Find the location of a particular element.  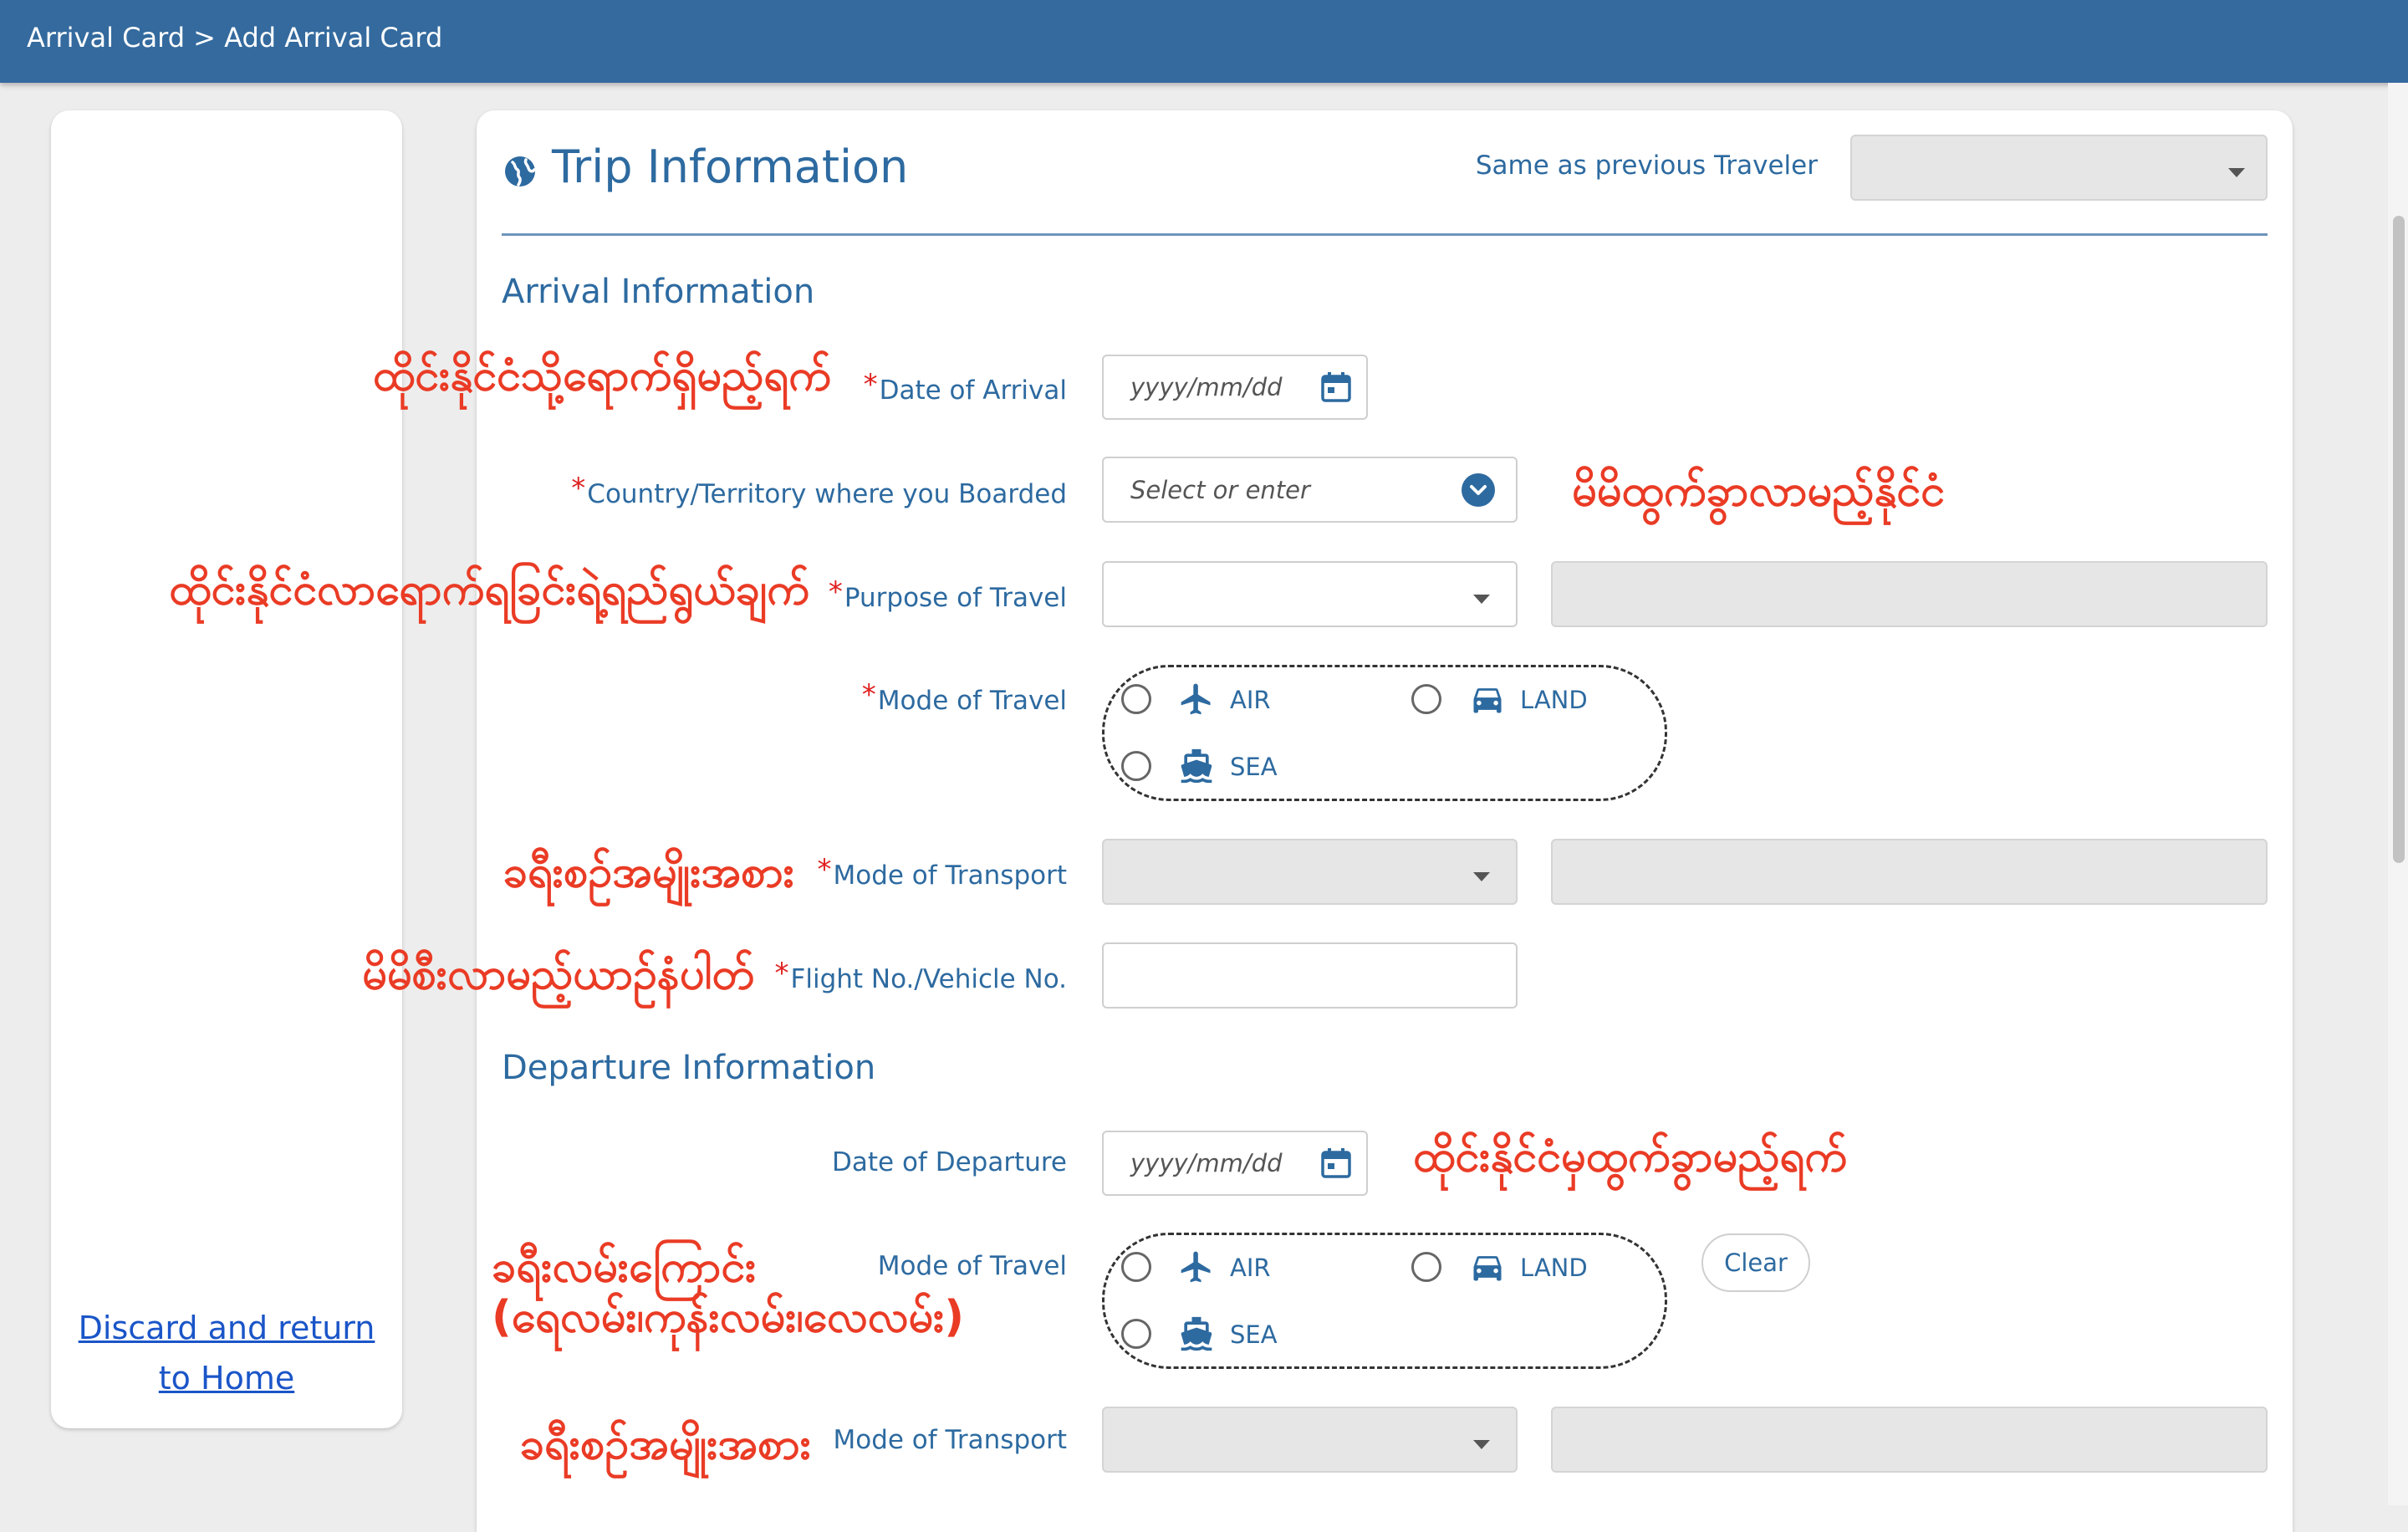

same-as-previous-traveler-select is located at coordinates (2059, 168).